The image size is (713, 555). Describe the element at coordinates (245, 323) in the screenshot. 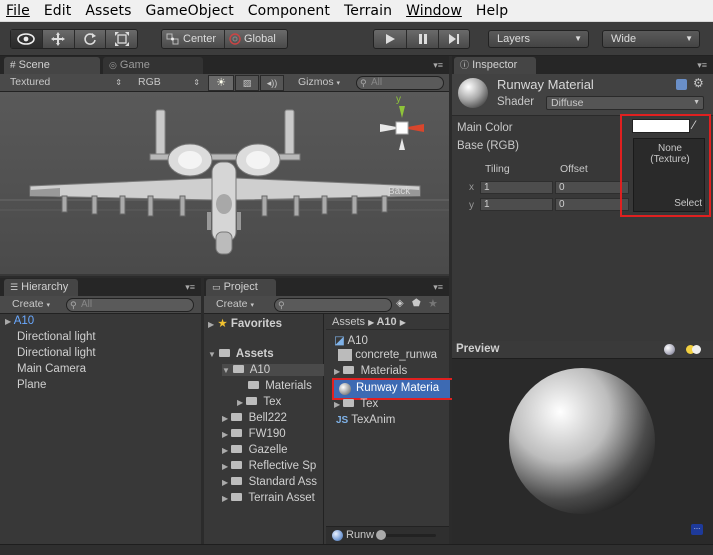

I see `favorites-item: ▶ ★ Favorites` at that location.